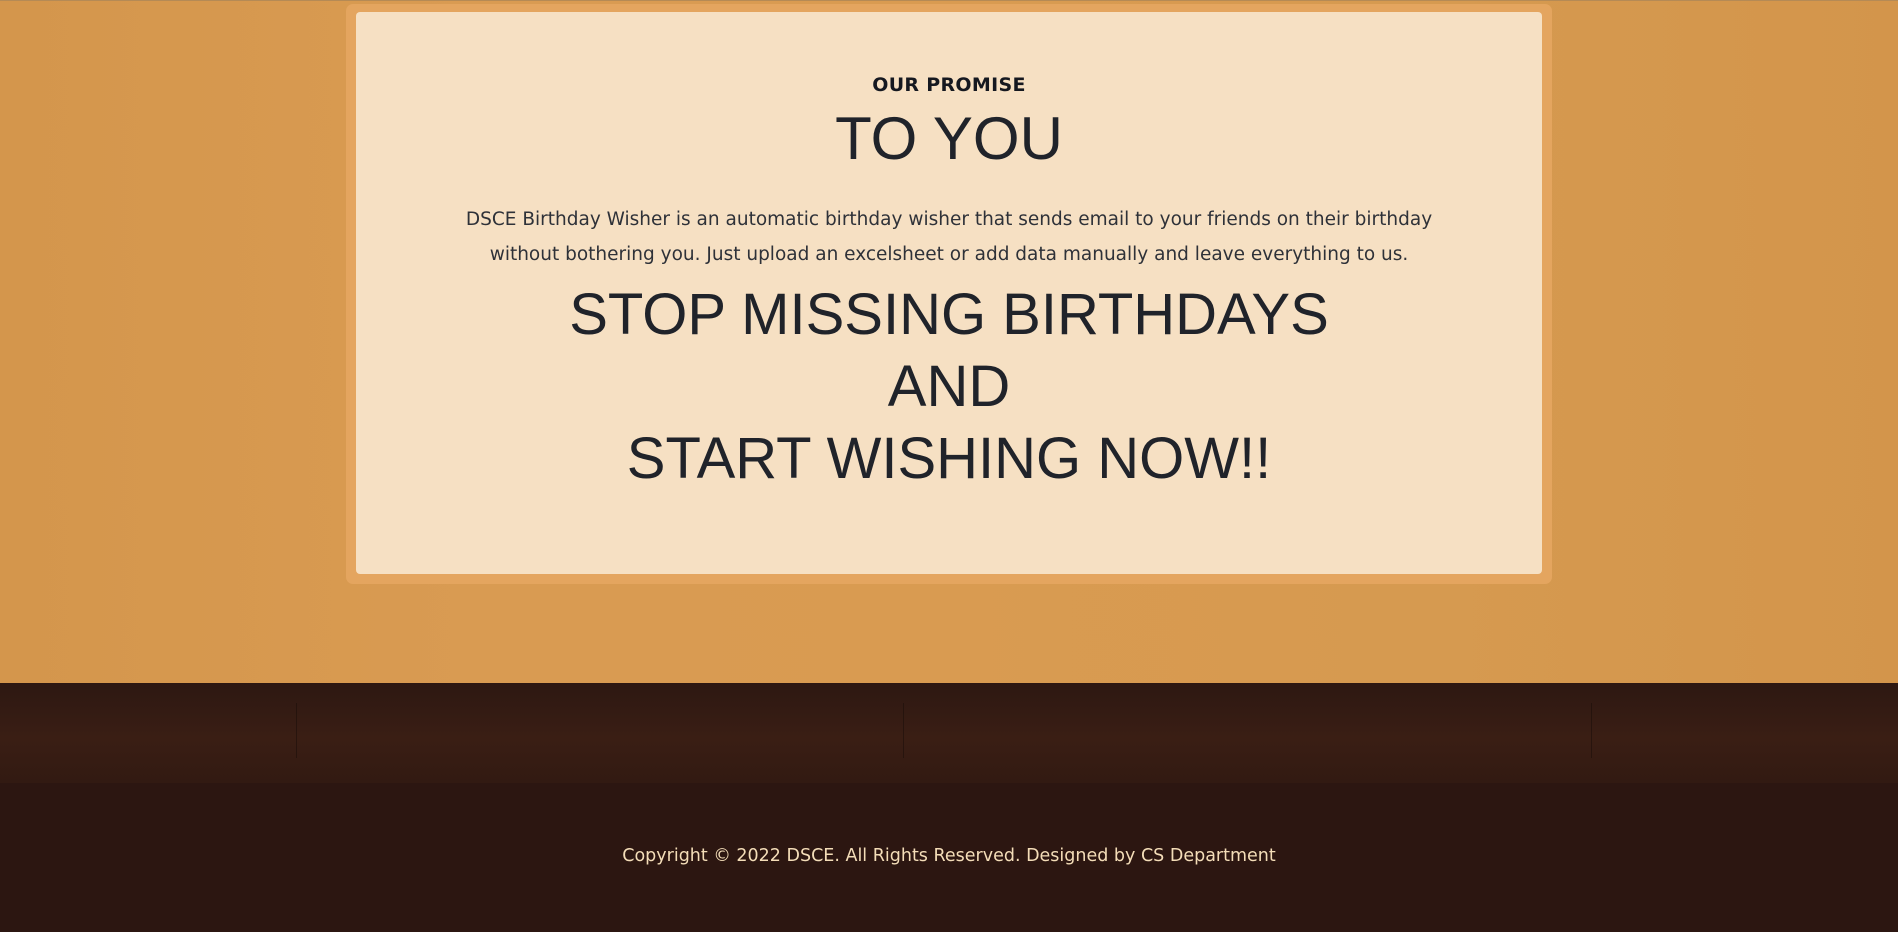 This screenshot has width=1898, height=933. What do you see at coordinates (949, 386) in the screenshot?
I see `slogan-line-2: AND` at bounding box center [949, 386].